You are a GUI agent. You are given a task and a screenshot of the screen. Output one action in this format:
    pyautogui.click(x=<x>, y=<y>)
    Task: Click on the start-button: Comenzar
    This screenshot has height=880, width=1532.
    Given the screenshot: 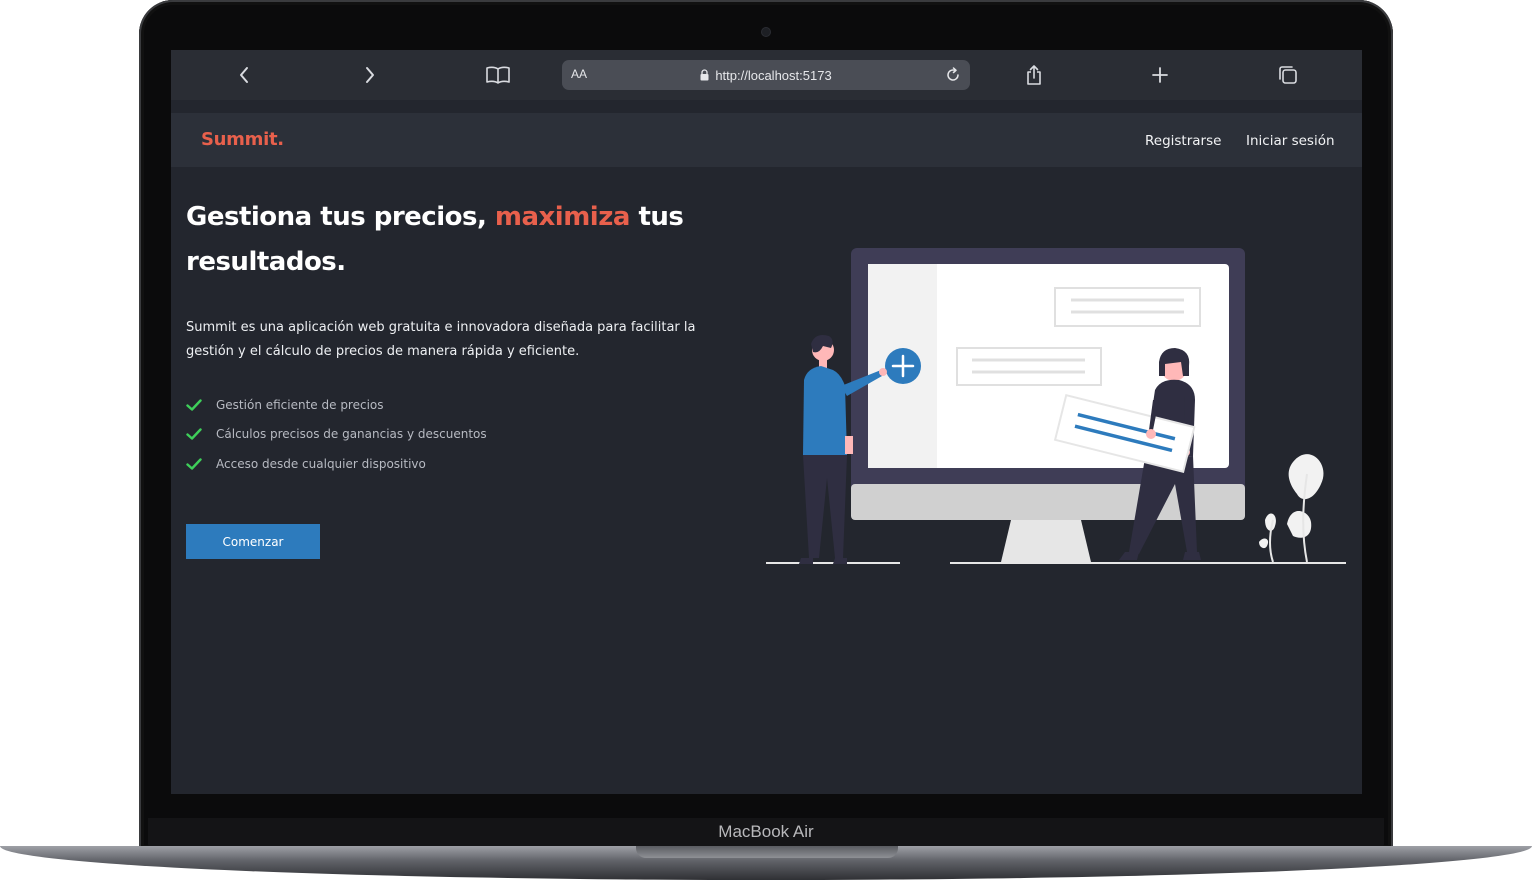 What is the action you would take?
    pyautogui.click(x=253, y=541)
    